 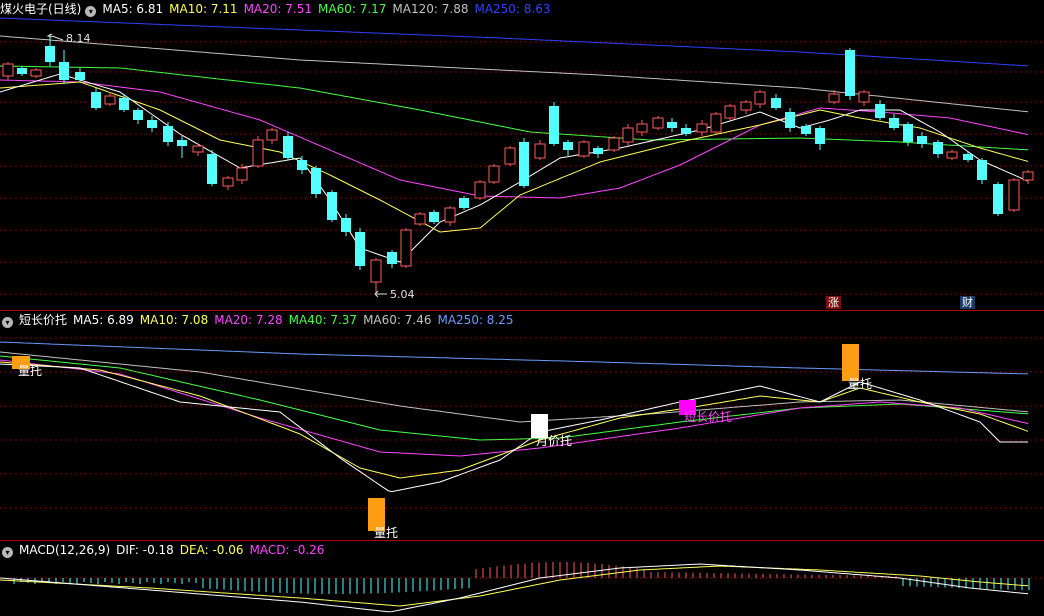 What do you see at coordinates (145, 550) in the screenshot?
I see `dif-label: DIF: -0.18` at bounding box center [145, 550].